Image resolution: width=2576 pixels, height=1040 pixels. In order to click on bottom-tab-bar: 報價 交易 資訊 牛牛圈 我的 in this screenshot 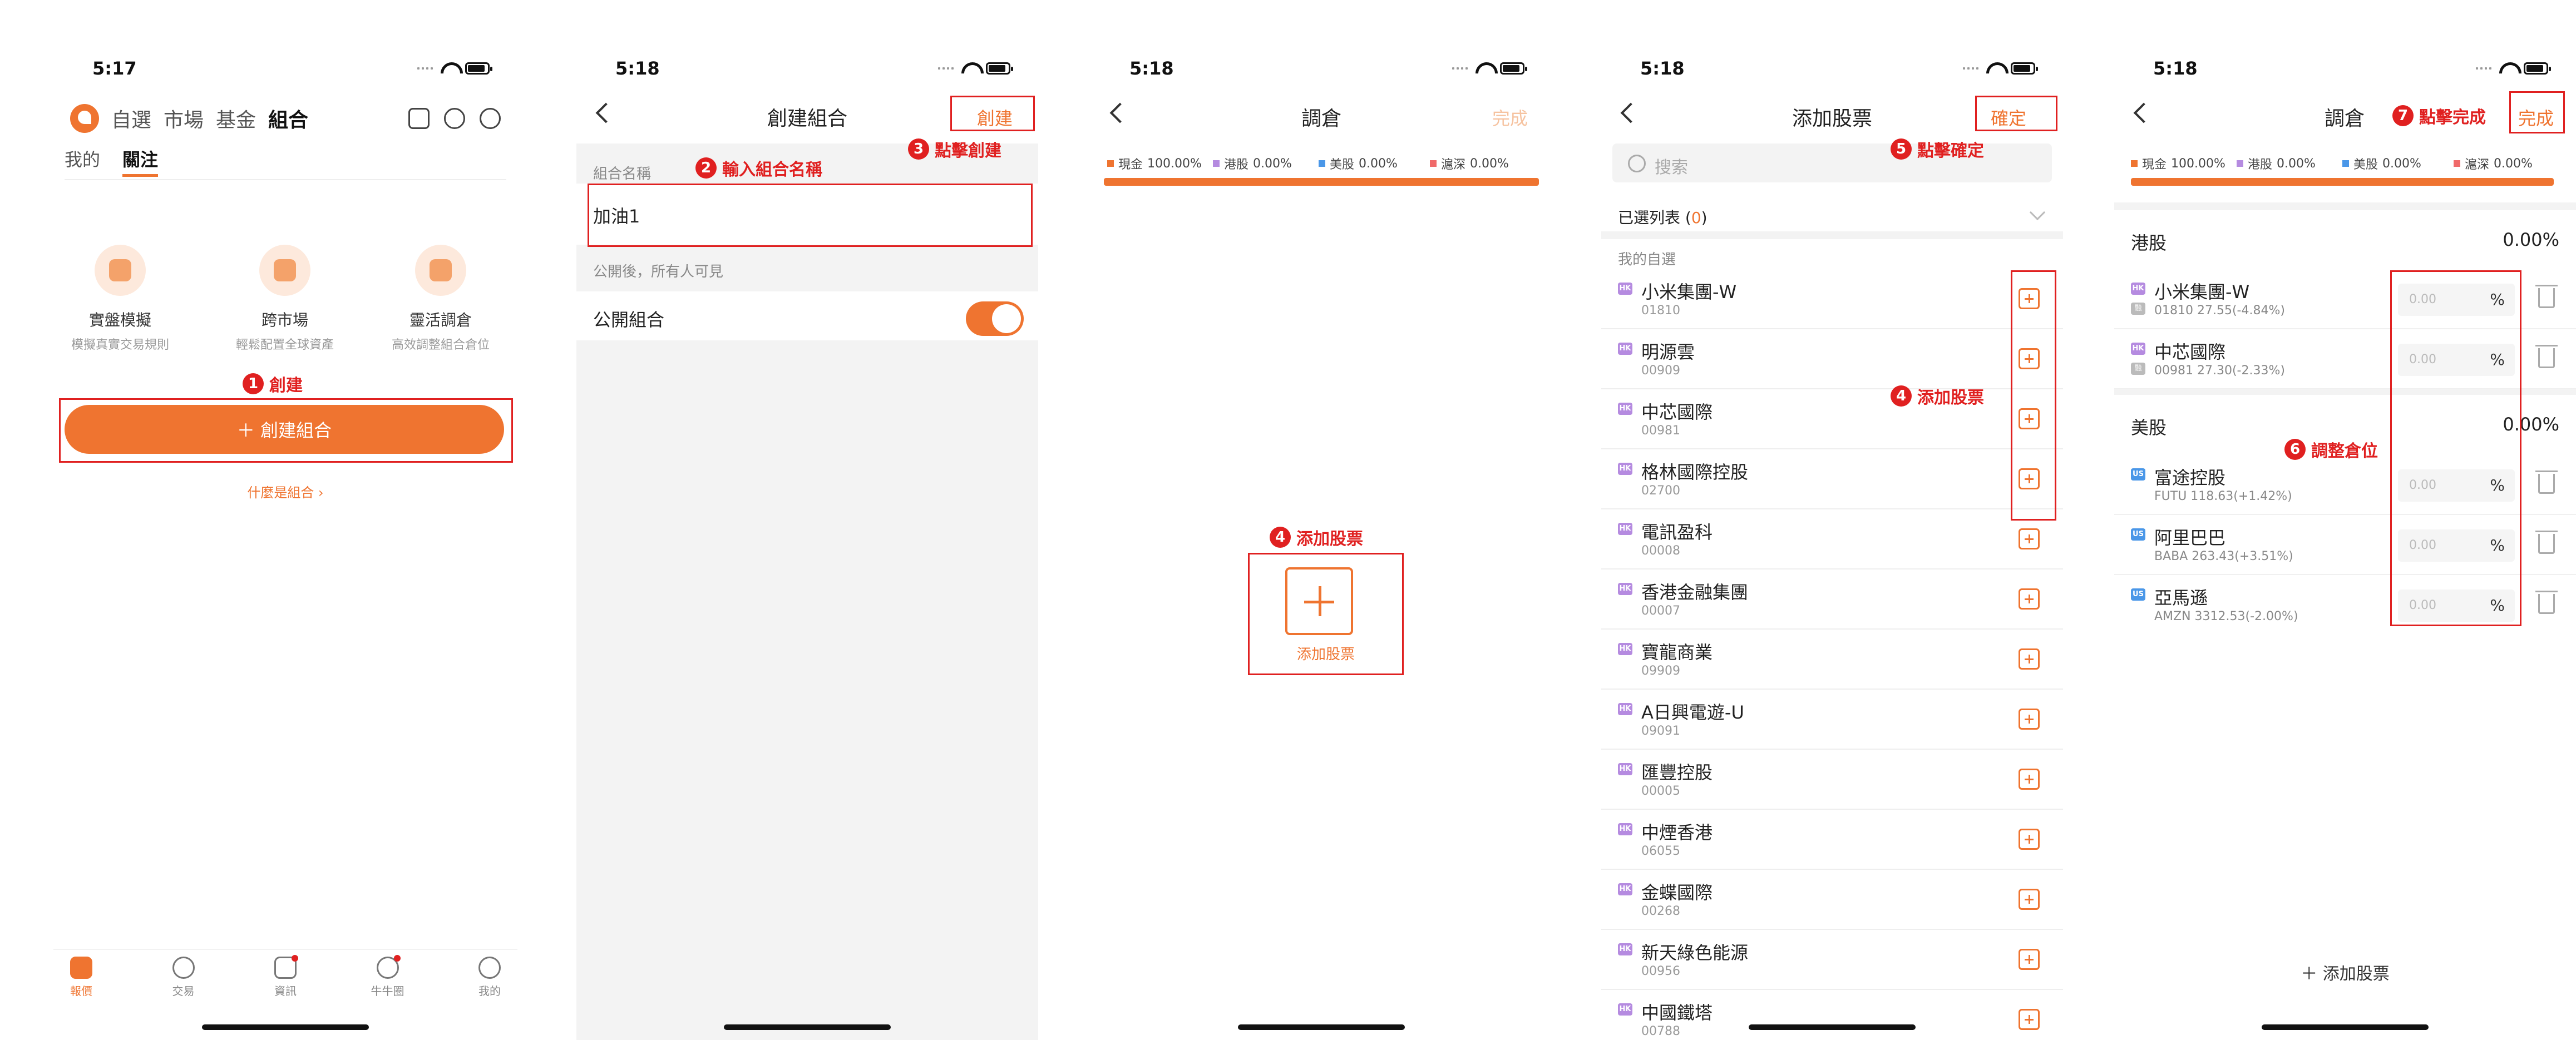, I will do `click(285, 976)`.